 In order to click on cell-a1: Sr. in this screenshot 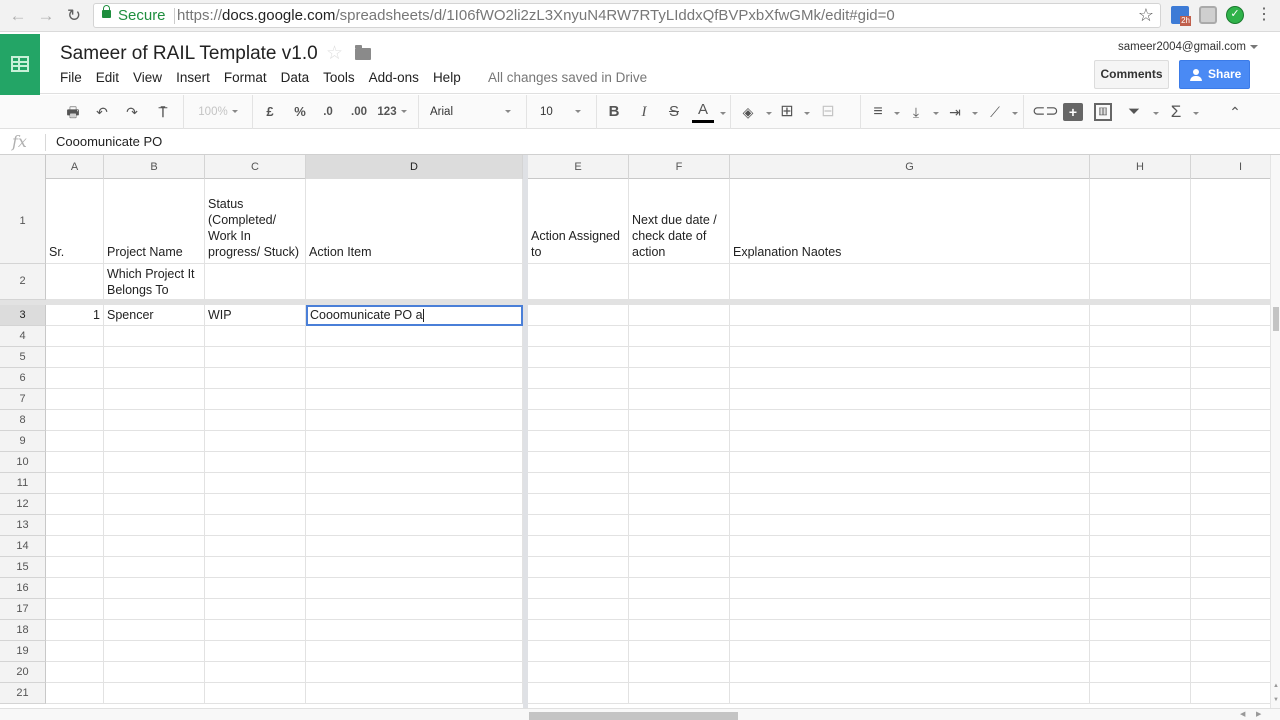, I will do `click(75, 221)`.